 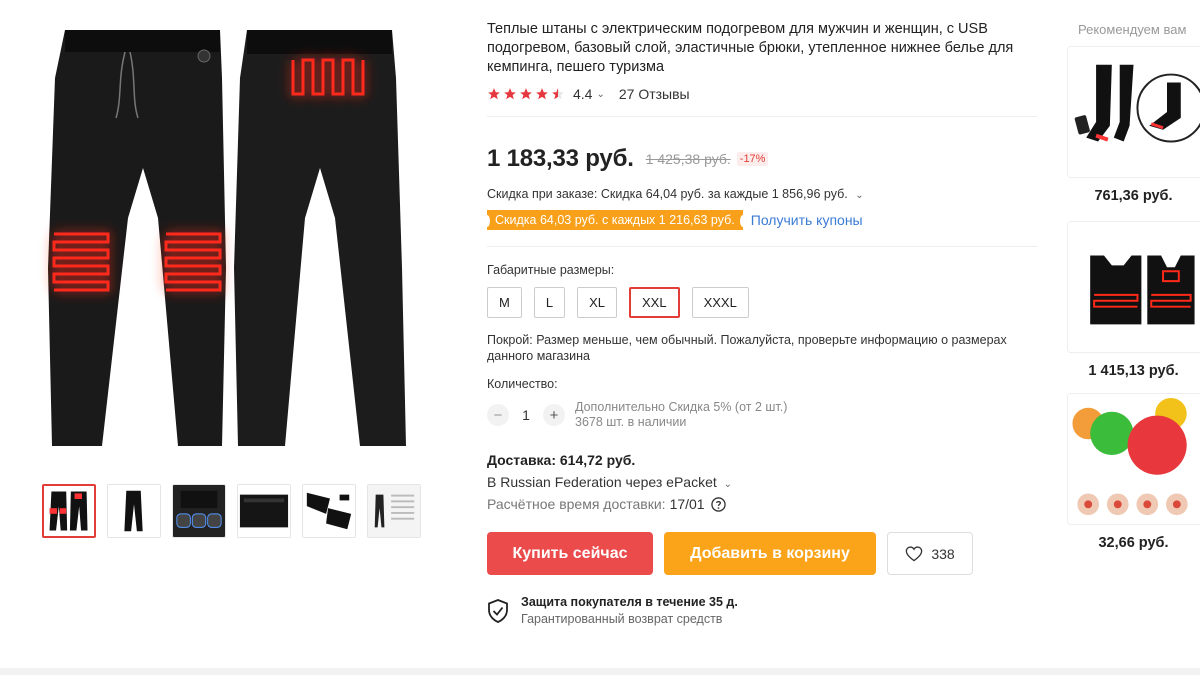 I want to click on get-coupons-link: Получить купоны, so click(x=807, y=220).